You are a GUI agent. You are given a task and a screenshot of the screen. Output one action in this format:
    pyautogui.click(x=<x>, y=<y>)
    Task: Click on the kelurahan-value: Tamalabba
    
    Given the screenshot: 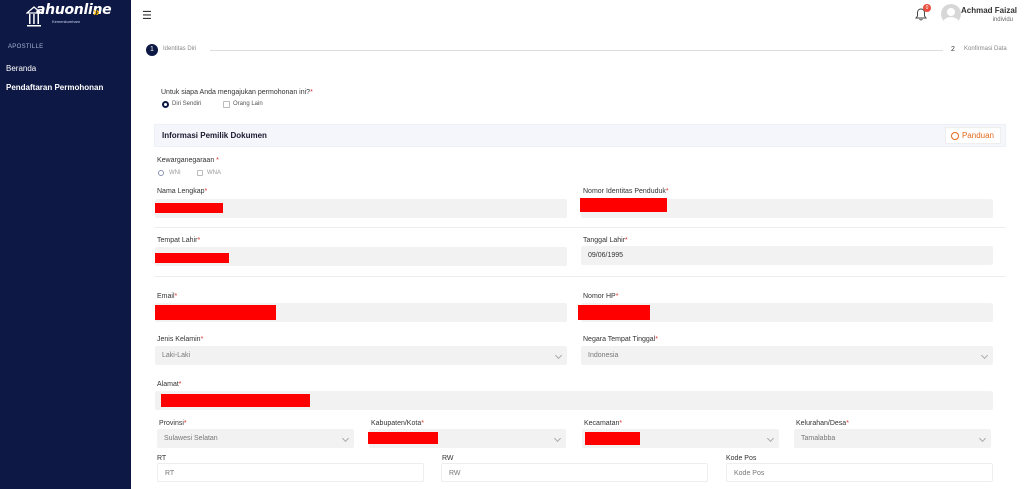 What is the action you would take?
    pyautogui.click(x=818, y=438)
    